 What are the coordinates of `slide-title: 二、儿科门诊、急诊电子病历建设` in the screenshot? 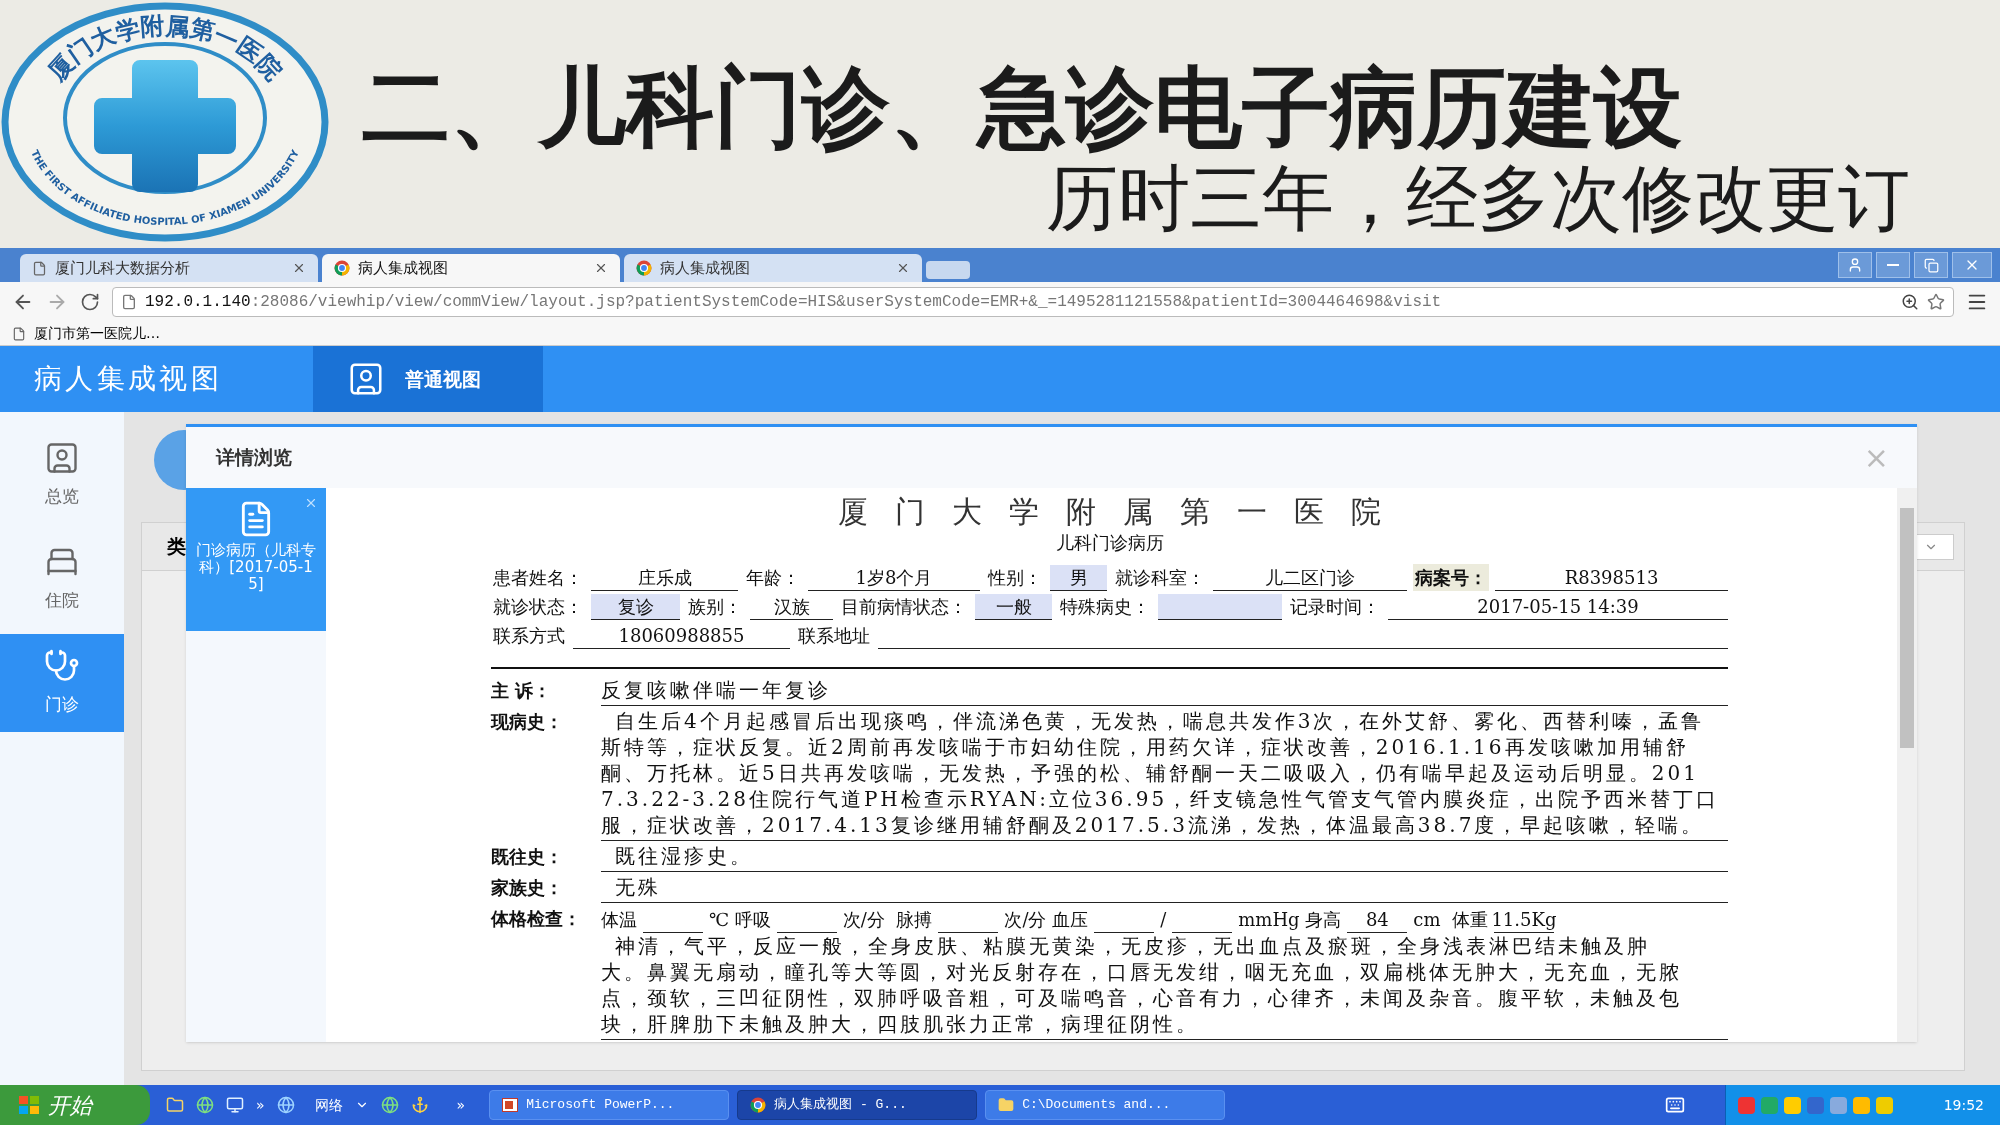 It's located at (1022, 108).